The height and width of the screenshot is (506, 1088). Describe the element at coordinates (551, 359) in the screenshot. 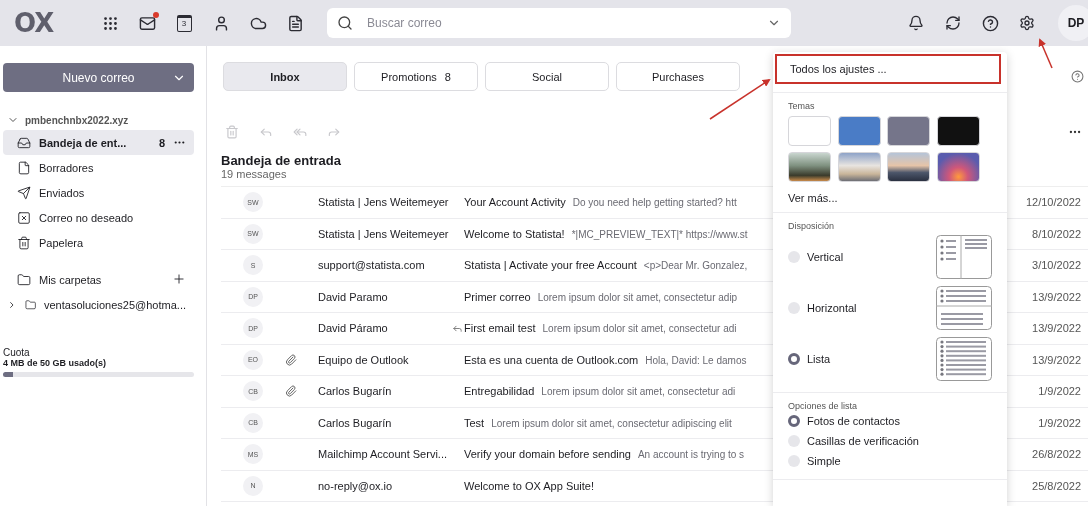

I see `message-subject: Esta es una cuenta de Outlook.com` at that location.